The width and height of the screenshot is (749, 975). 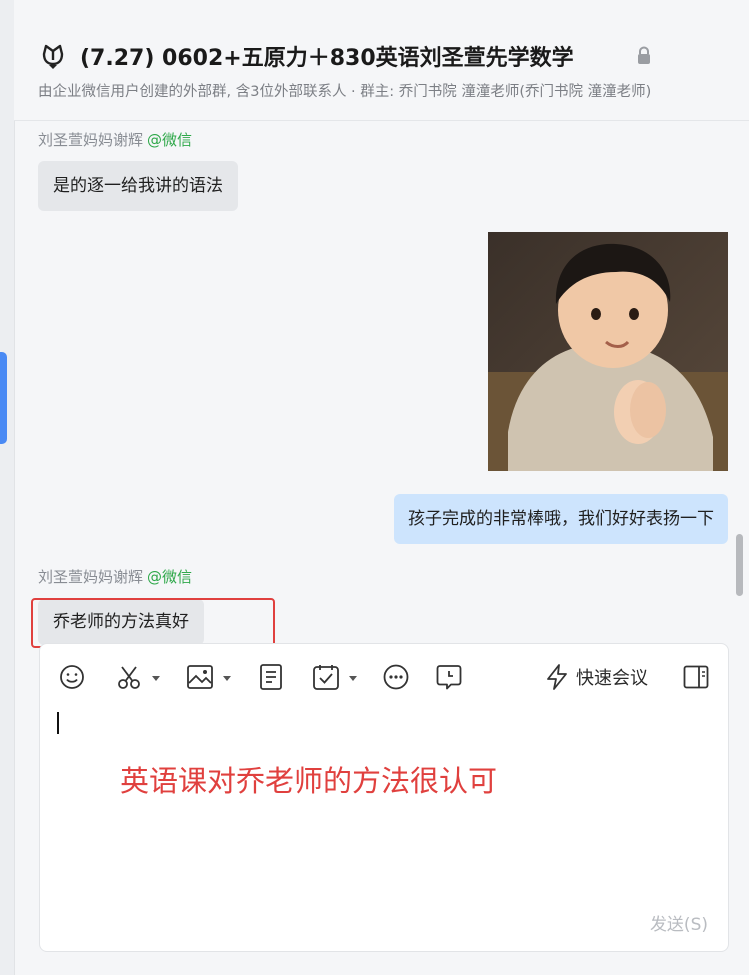 I want to click on active-chat-indicator, so click(x=3, y=398).